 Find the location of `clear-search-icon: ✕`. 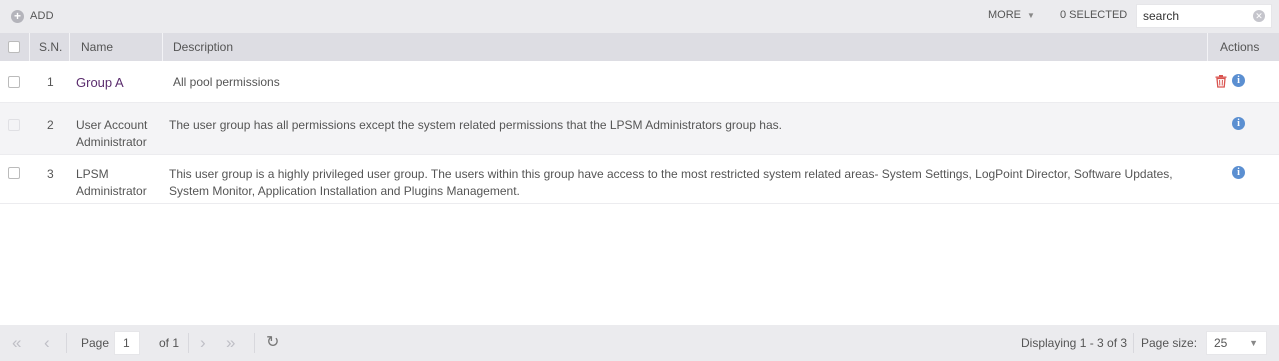

clear-search-icon: ✕ is located at coordinates (1259, 16).